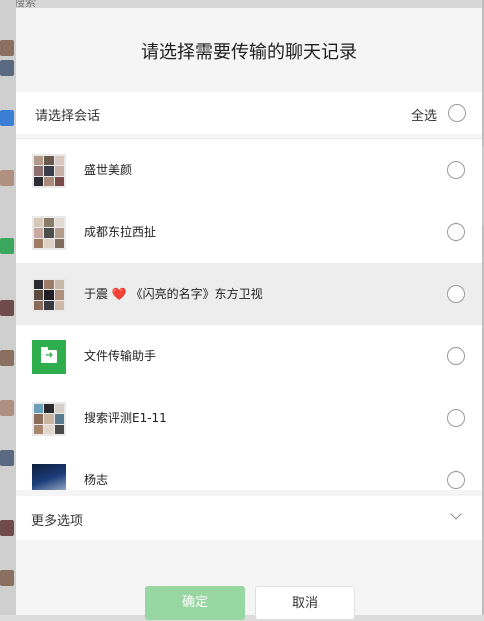  I want to click on select-all-radio, so click(457, 113).